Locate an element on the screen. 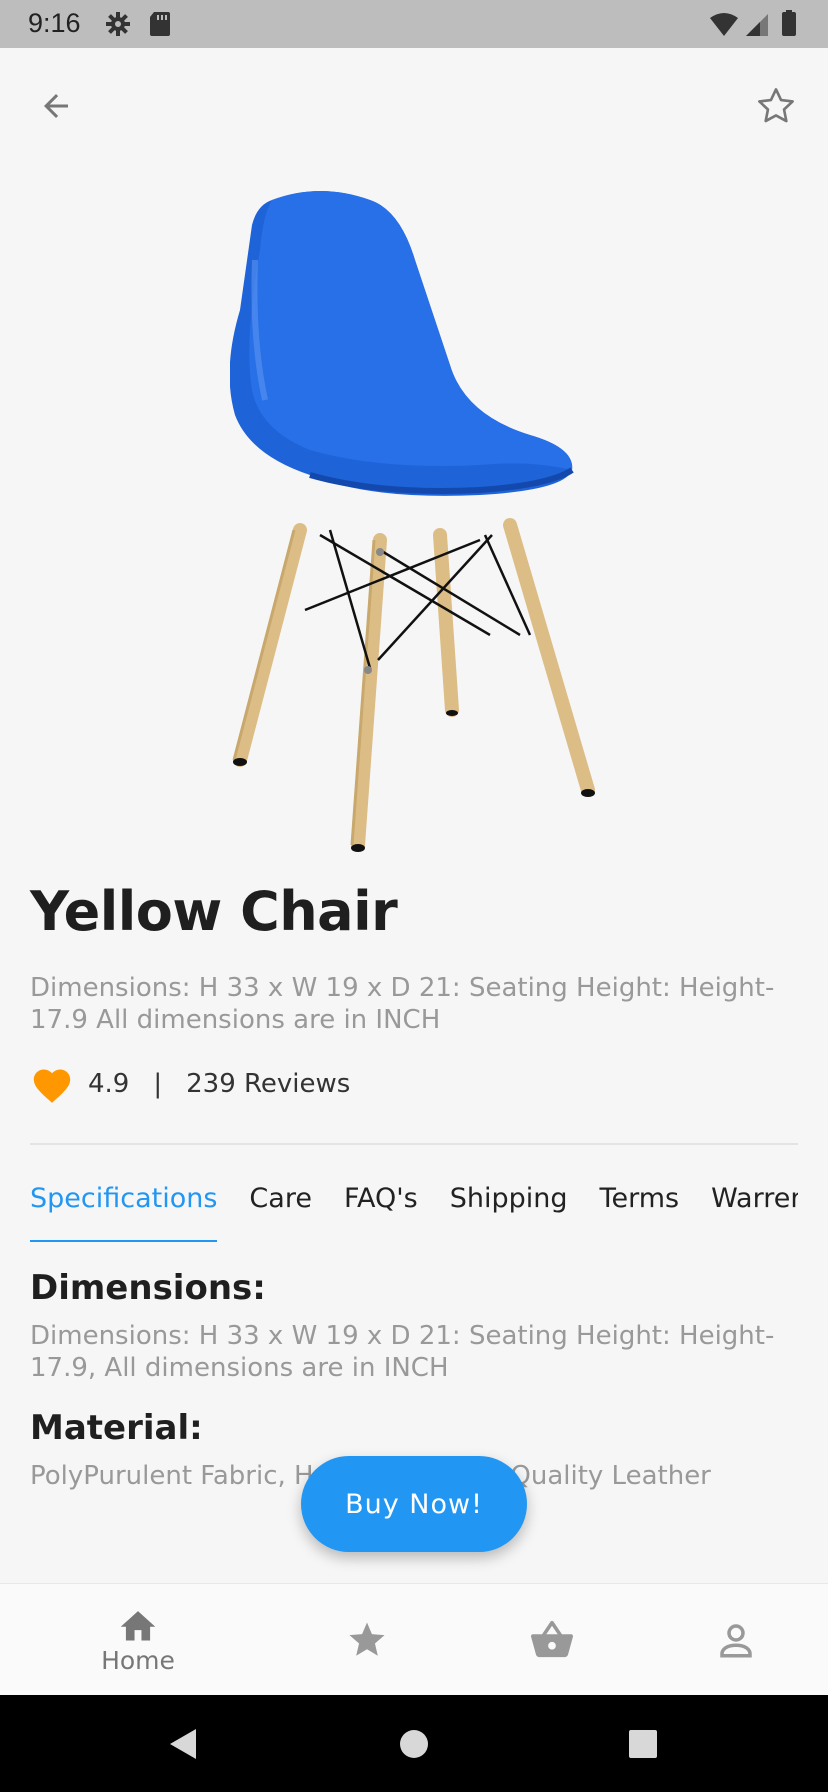 This screenshot has width=828, height=1792. arrow-left-icon is located at coordinates (56, 106).